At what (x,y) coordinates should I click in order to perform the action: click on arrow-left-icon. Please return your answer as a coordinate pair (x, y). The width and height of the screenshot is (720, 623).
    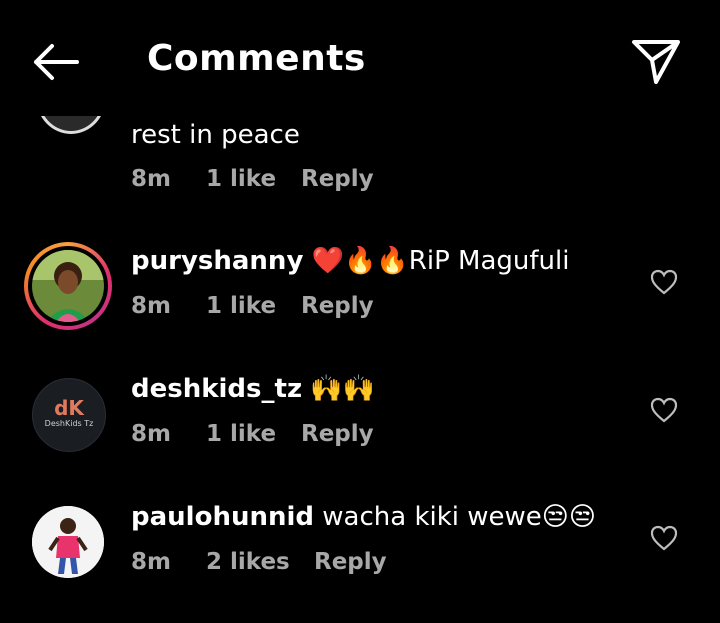
    Looking at the image, I should click on (56, 62).